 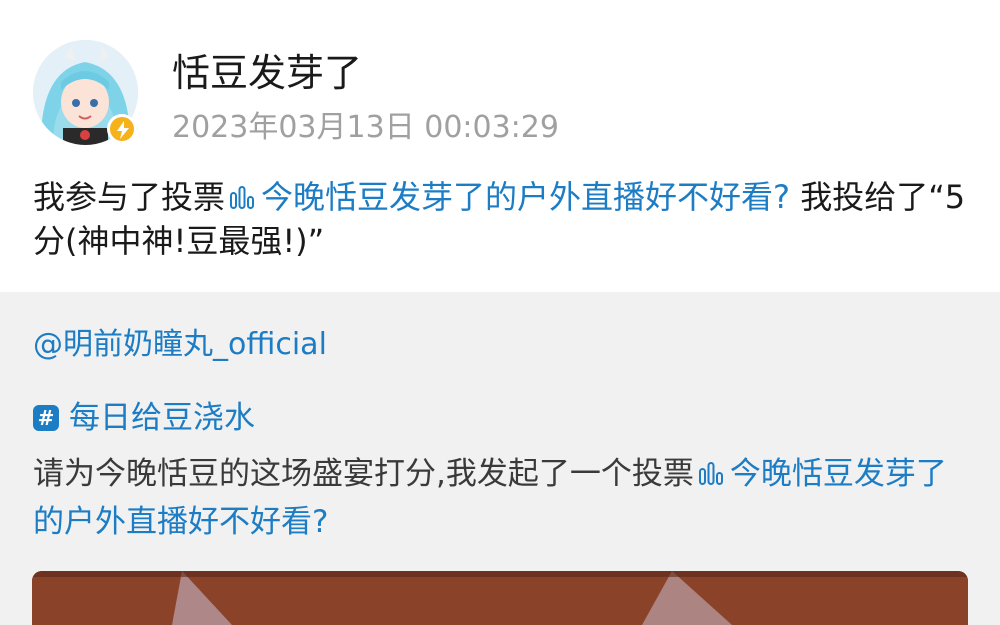 I want to click on repost-mention: @明前奶瞳丸_official, so click(x=180, y=341).